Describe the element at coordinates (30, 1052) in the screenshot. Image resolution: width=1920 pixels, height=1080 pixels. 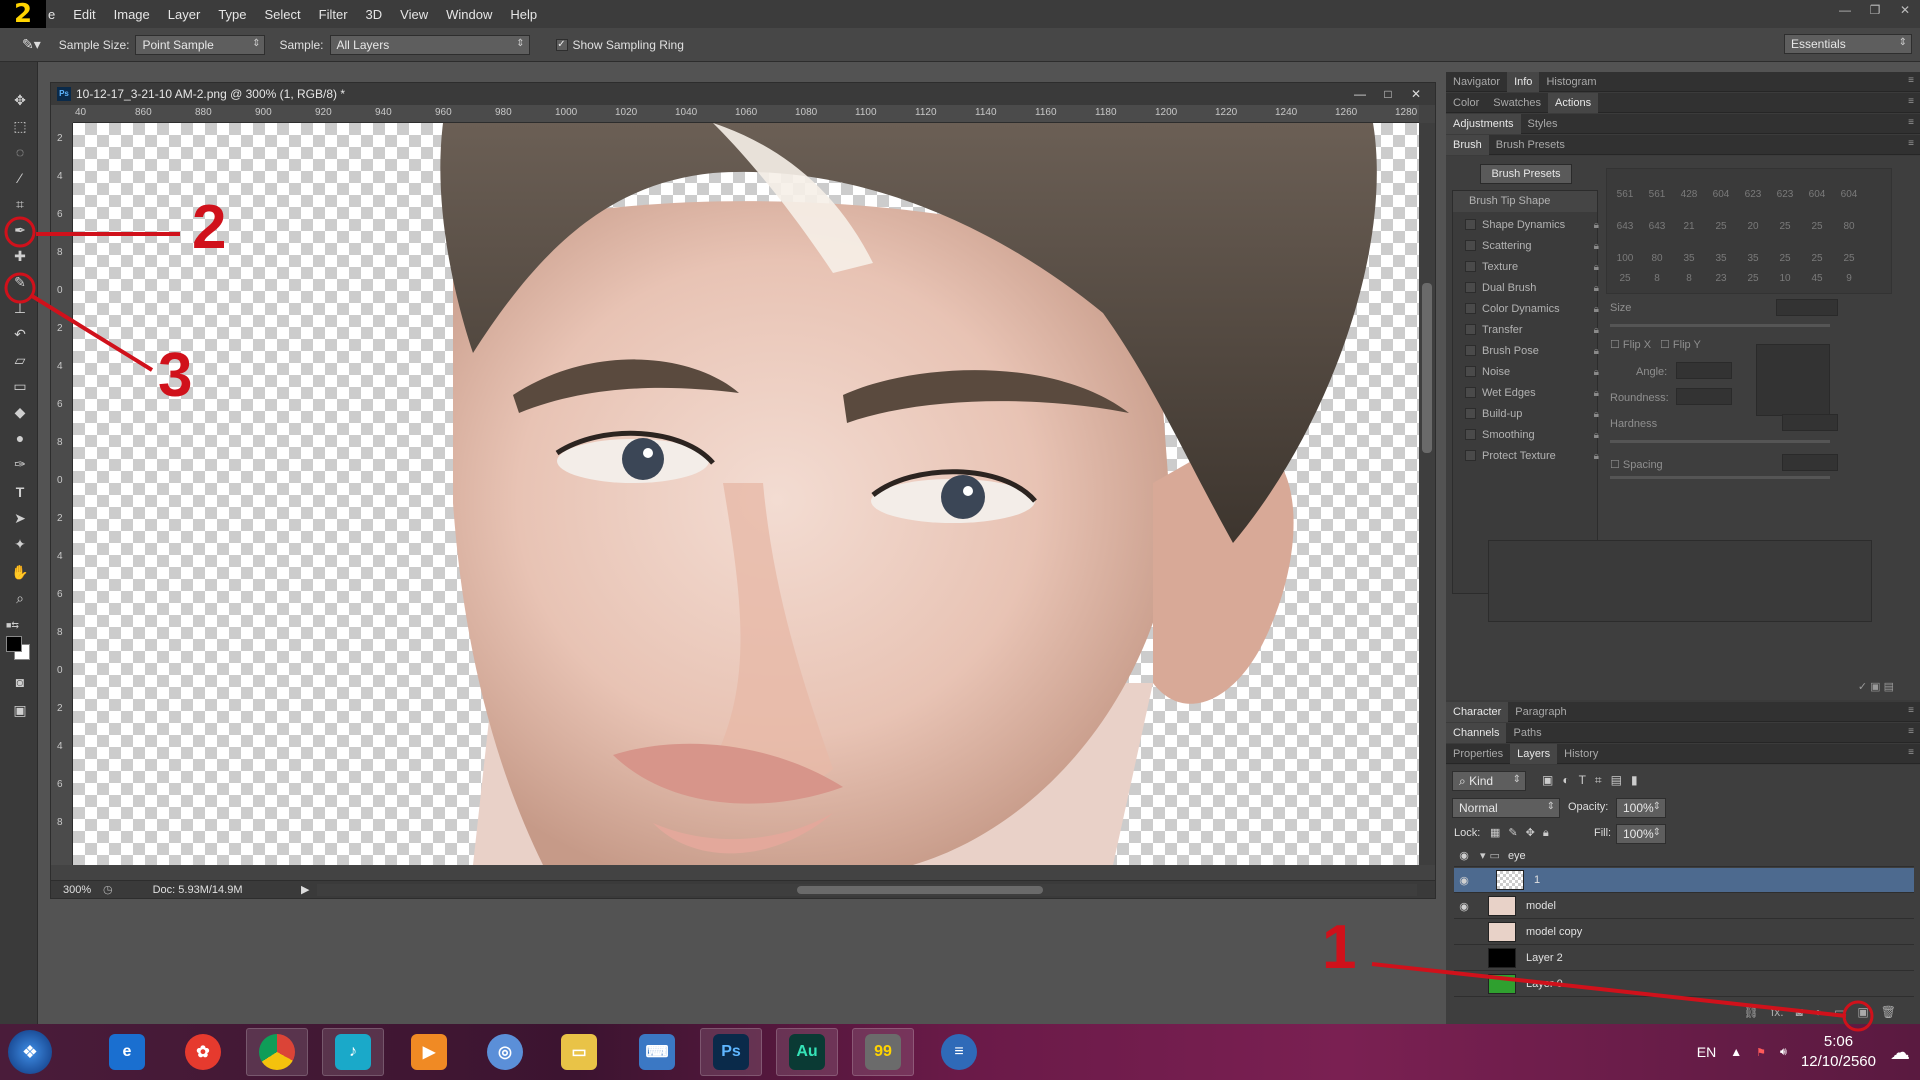
I see `start-button: ❖` at that location.